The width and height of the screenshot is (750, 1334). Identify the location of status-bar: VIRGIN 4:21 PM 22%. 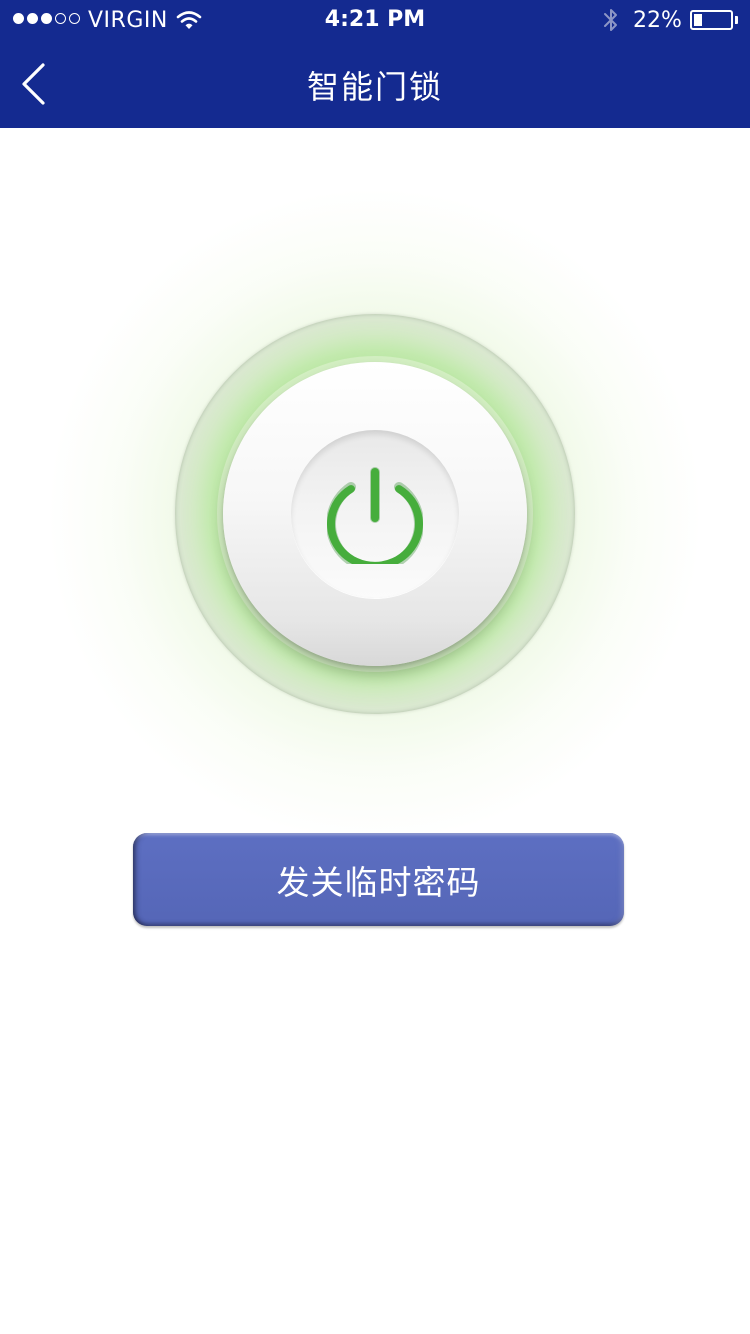
(375, 20).